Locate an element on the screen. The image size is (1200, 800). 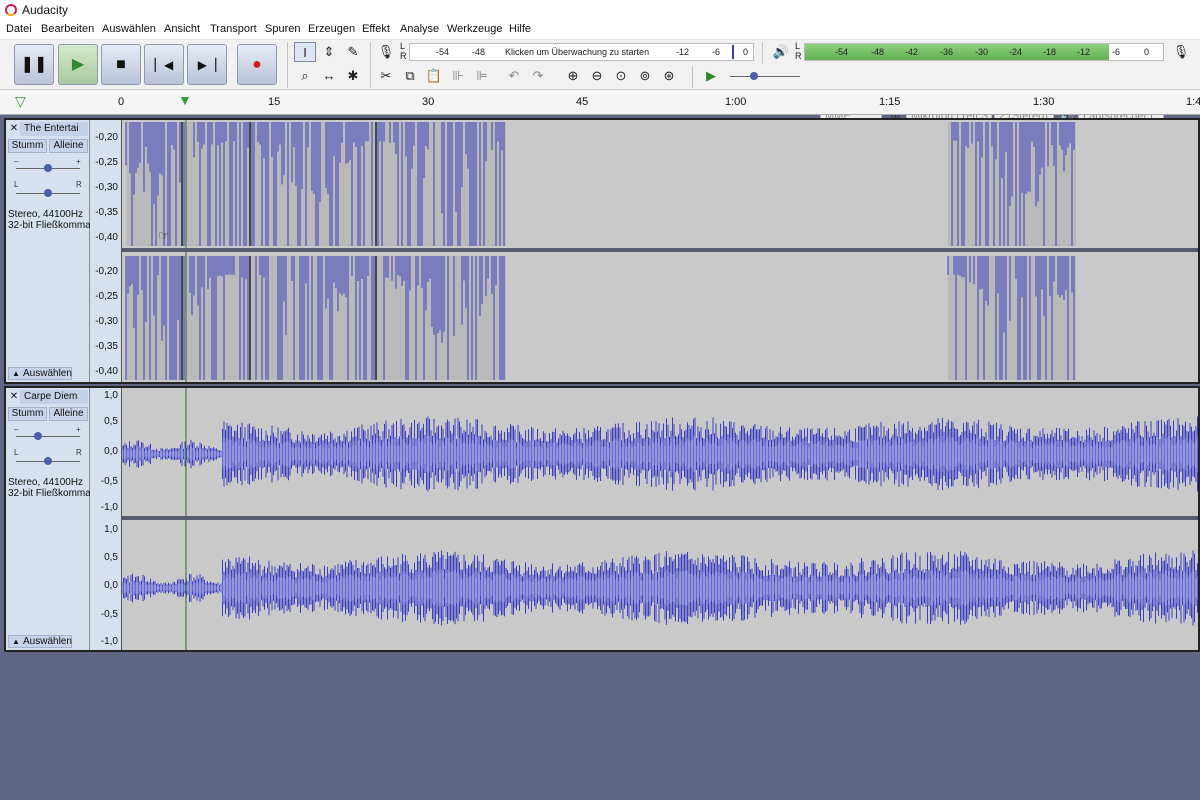
speaker-icon: 🔊 is located at coordinates (781, 52).